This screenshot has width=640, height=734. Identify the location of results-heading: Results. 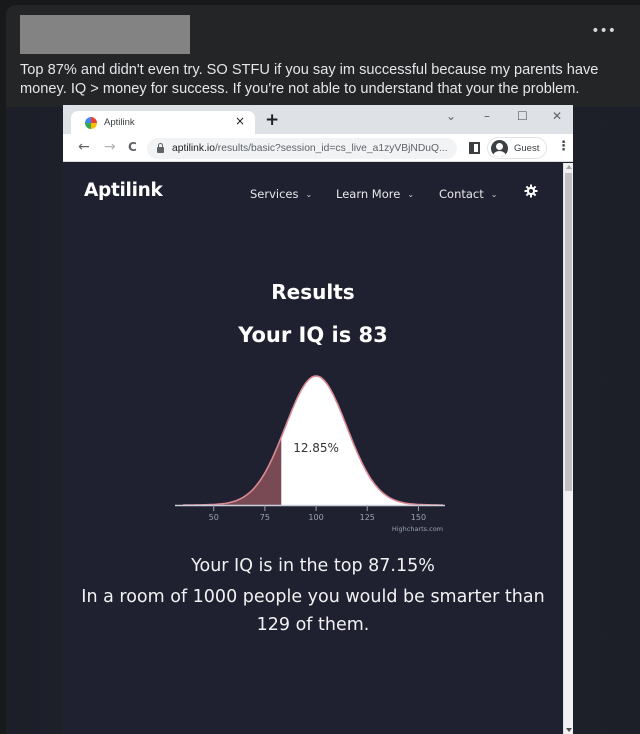
(313, 292).